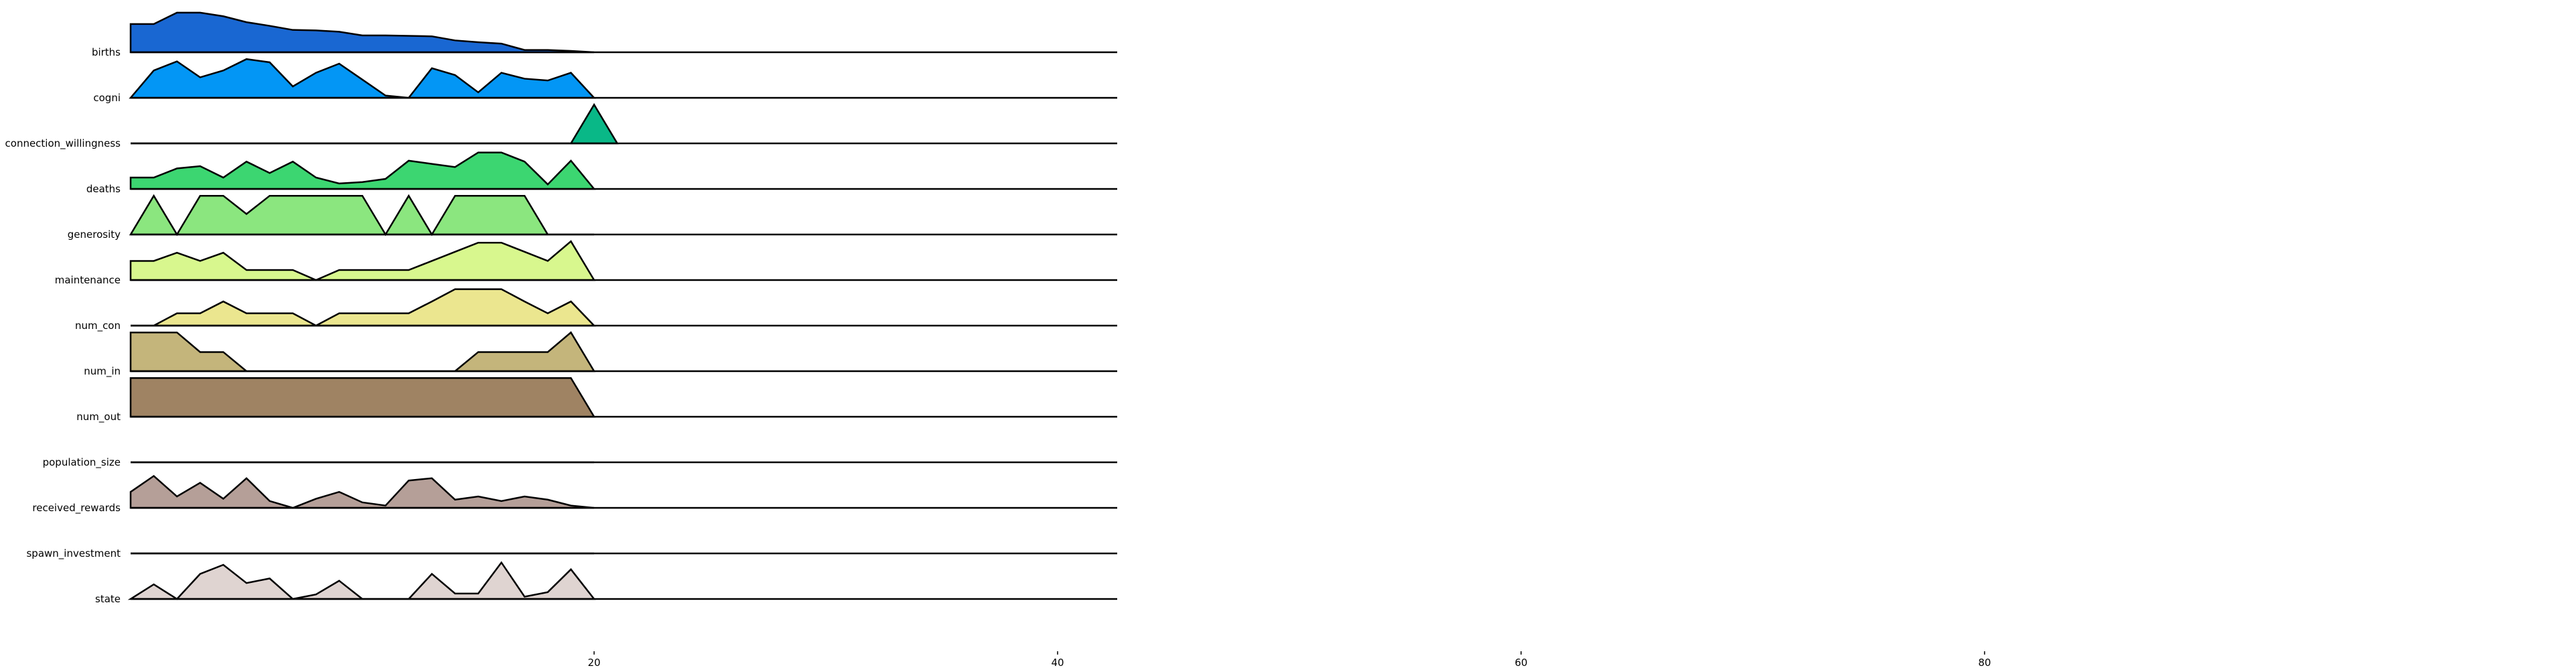 This screenshot has height=670, width=2576. Describe the element at coordinates (108, 599) in the screenshot. I see `row-label-state: state` at that location.